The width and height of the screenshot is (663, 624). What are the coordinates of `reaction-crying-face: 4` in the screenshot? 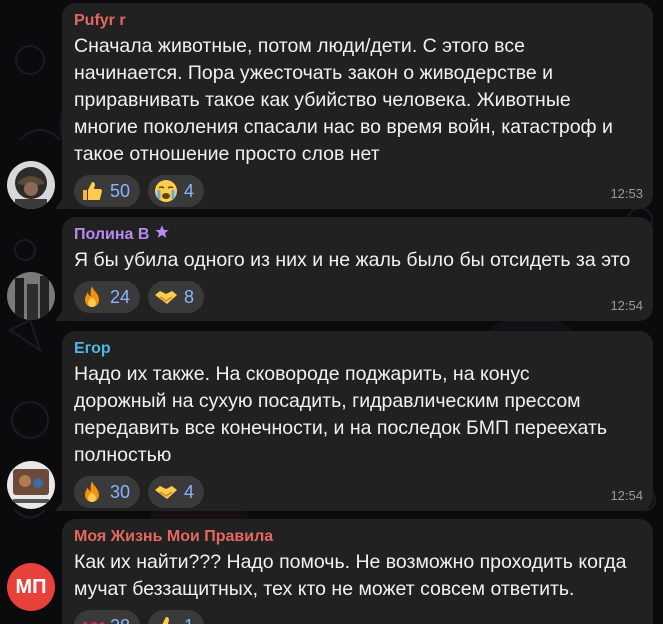 It's located at (176, 191).